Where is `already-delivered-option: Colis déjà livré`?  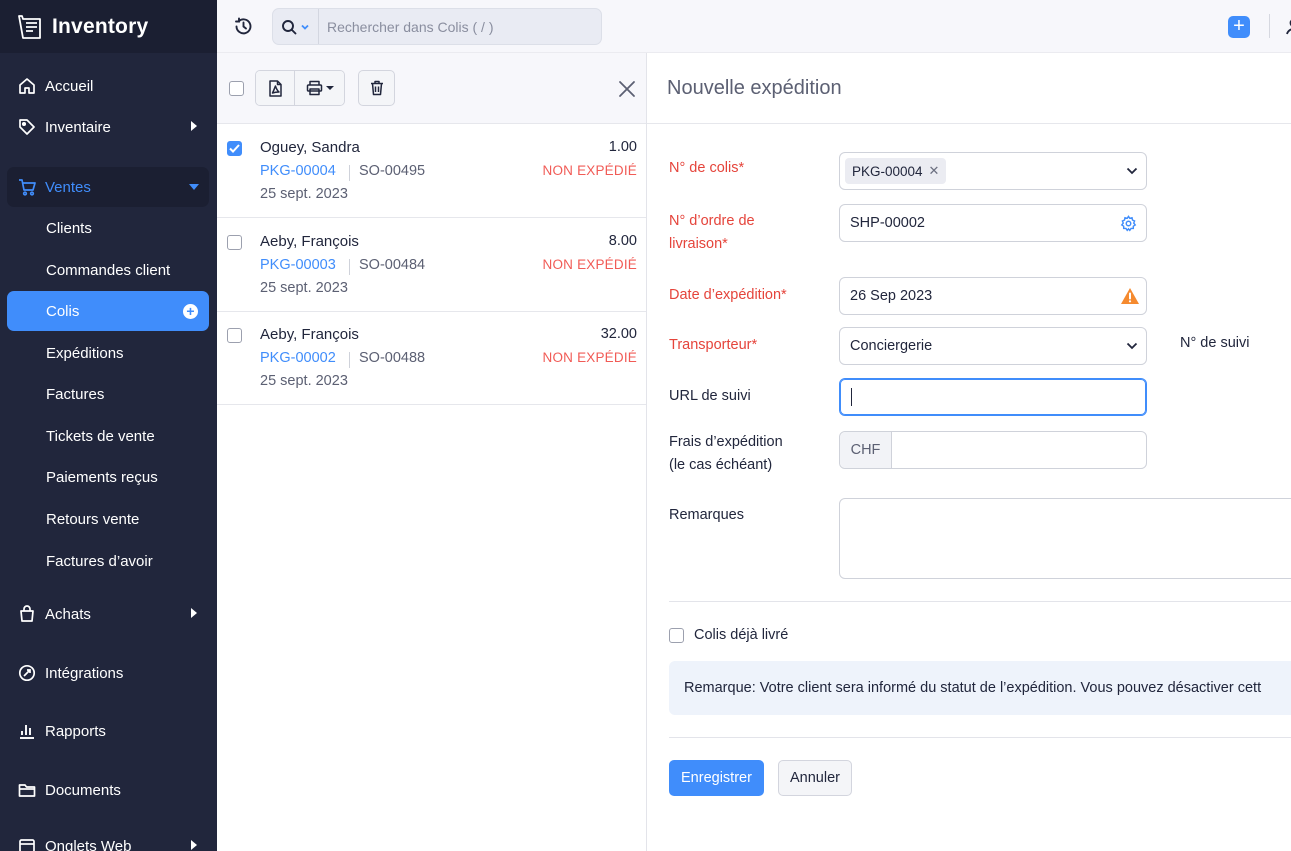 already-delivered-option: Colis déjà livré is located at coordinates (728, 635).